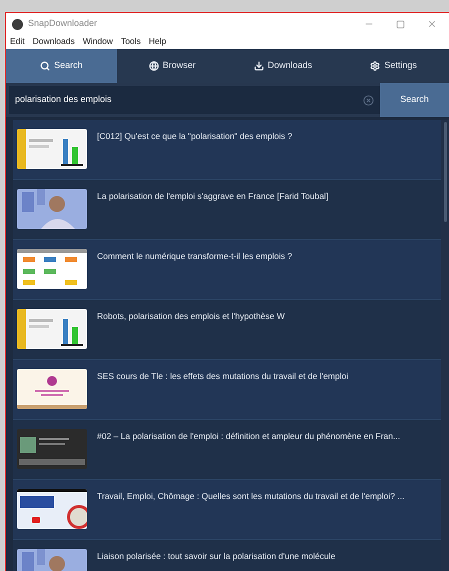 This screenshot has width=449, height=571. Describe the element at coordinates (153, 66) in the screenshot. I see `globe-icon` at that location.